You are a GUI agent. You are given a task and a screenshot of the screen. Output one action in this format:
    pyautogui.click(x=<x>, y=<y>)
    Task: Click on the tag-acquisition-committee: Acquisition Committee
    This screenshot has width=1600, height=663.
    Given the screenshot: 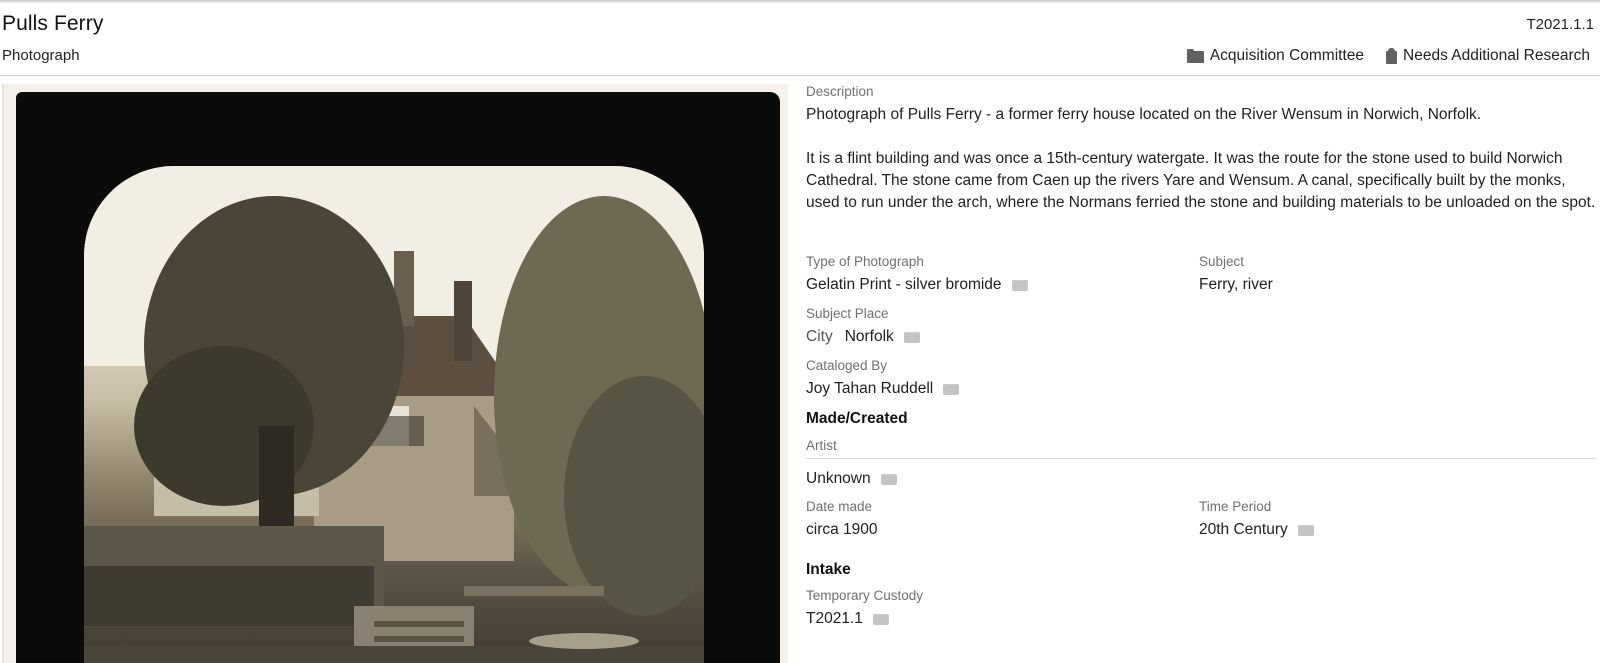 What is the action you would take?
    pyautogui.click(x=1275, y=56)
    